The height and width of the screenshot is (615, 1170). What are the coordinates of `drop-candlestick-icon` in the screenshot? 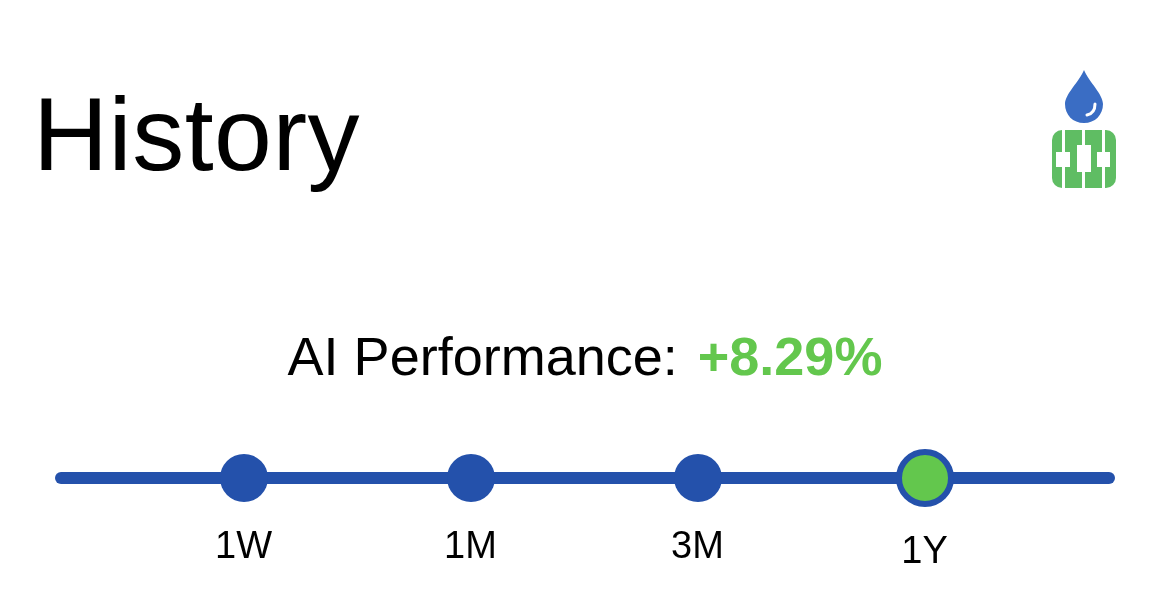 It's located at (1084, 129).